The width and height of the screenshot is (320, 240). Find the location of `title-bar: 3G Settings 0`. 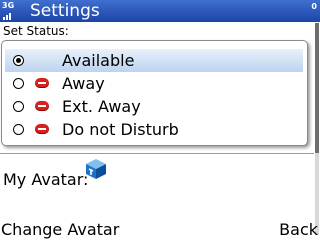

title-bar: 3G Settings 0 is located at coordinates (160, 11).